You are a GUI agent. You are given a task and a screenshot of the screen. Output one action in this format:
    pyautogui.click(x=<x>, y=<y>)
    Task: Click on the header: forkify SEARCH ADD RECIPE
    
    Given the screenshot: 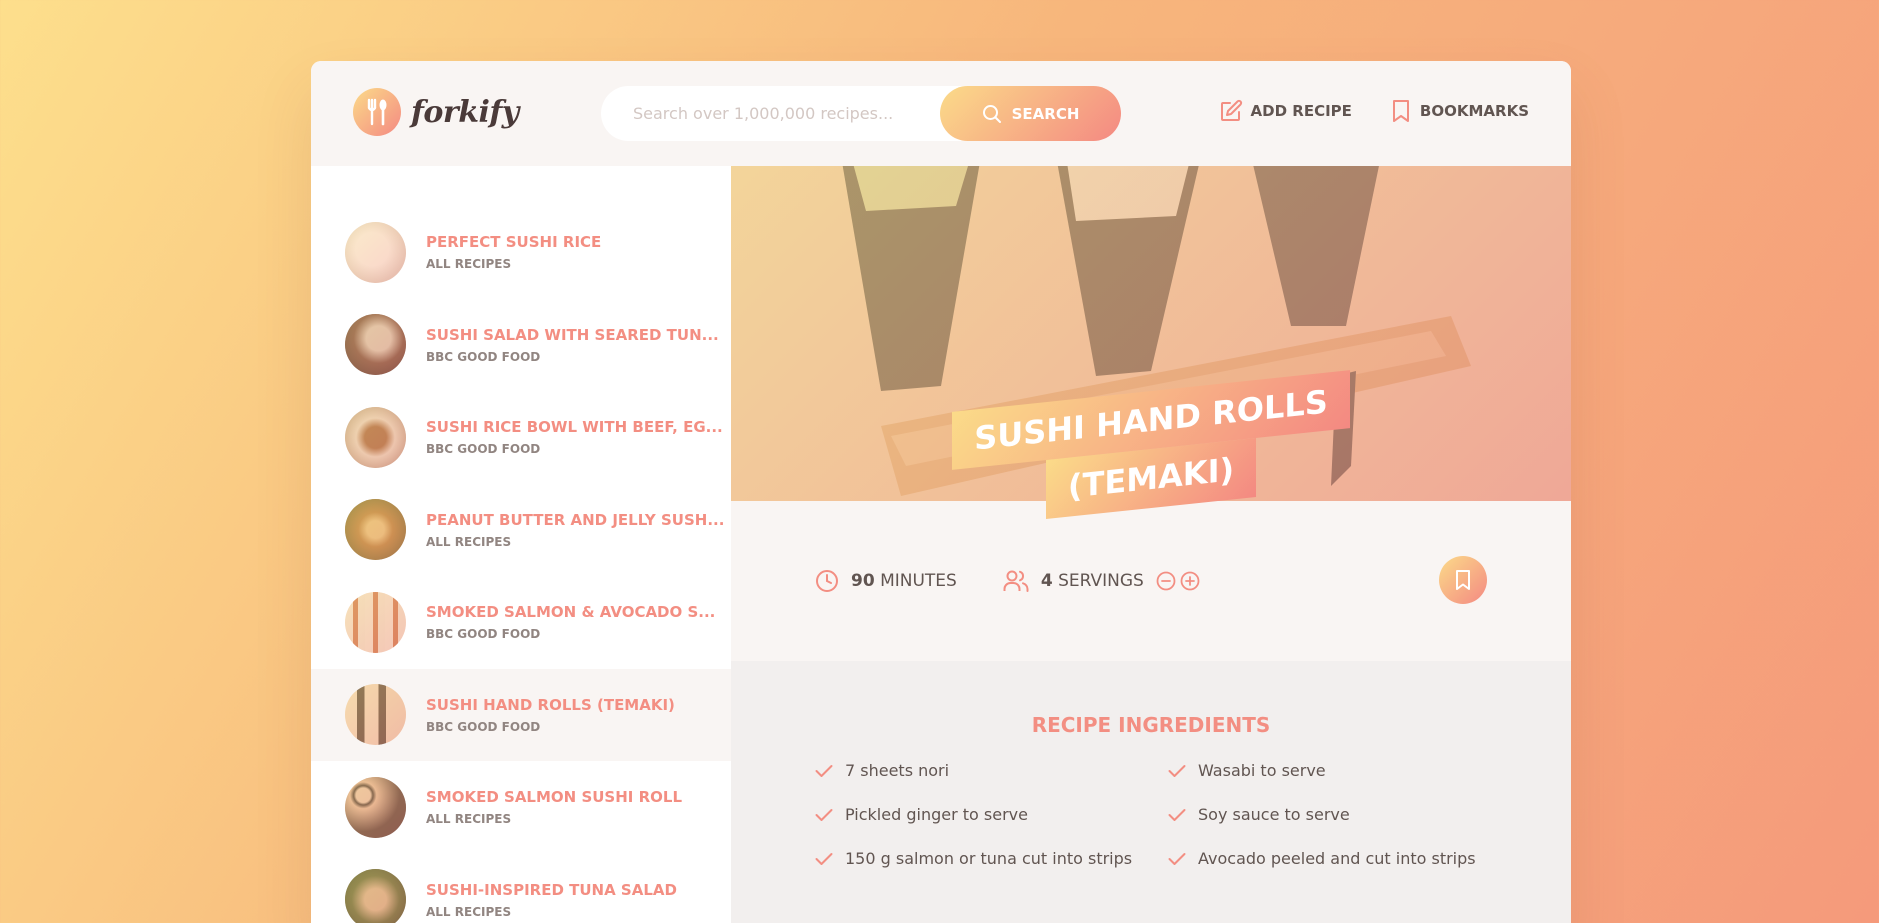 What is the action you would take?
    pyautogui.click(x=941, y=113)
    